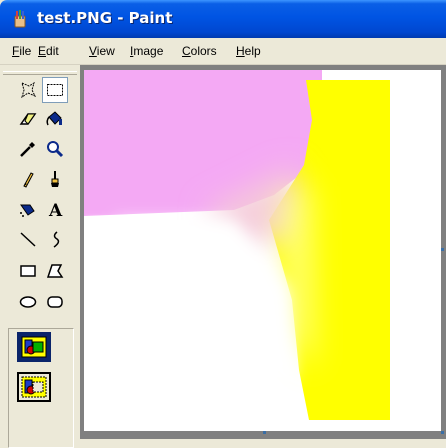 The height and width of the screenshot is (448, 446). I want to click on menu-file: File, so click(21, 51).